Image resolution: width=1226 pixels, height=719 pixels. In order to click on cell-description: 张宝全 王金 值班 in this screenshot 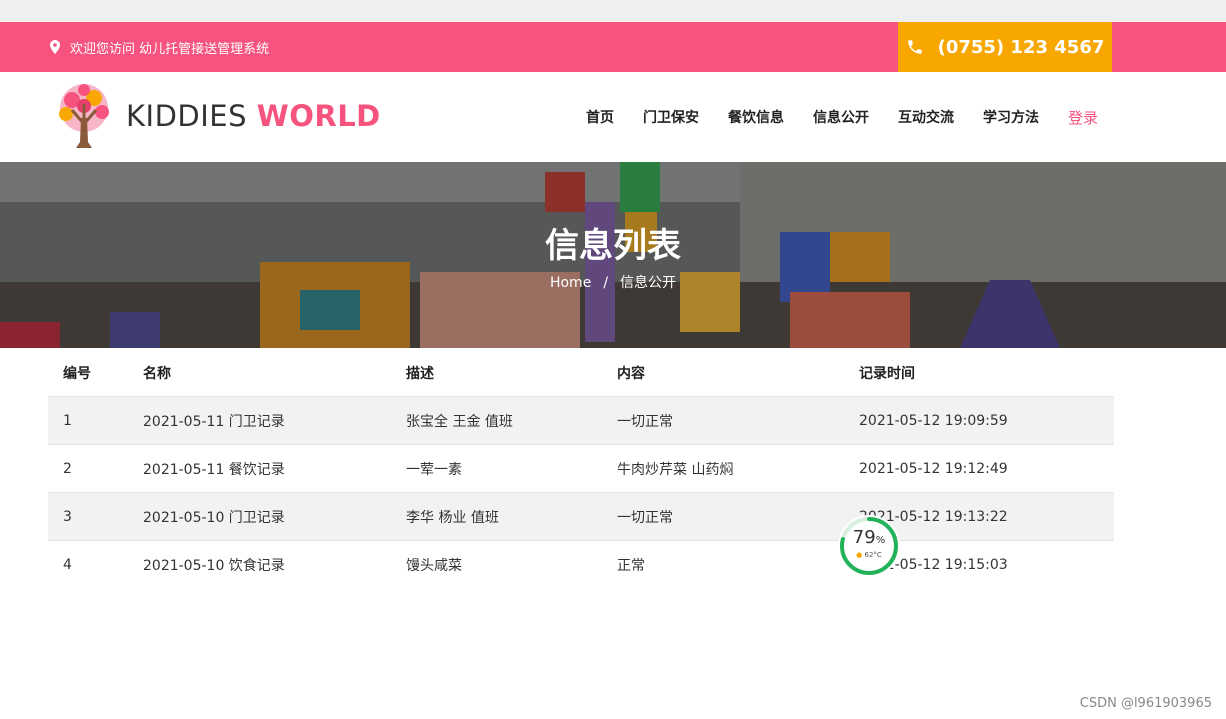, I will do `click(459, 421)`.